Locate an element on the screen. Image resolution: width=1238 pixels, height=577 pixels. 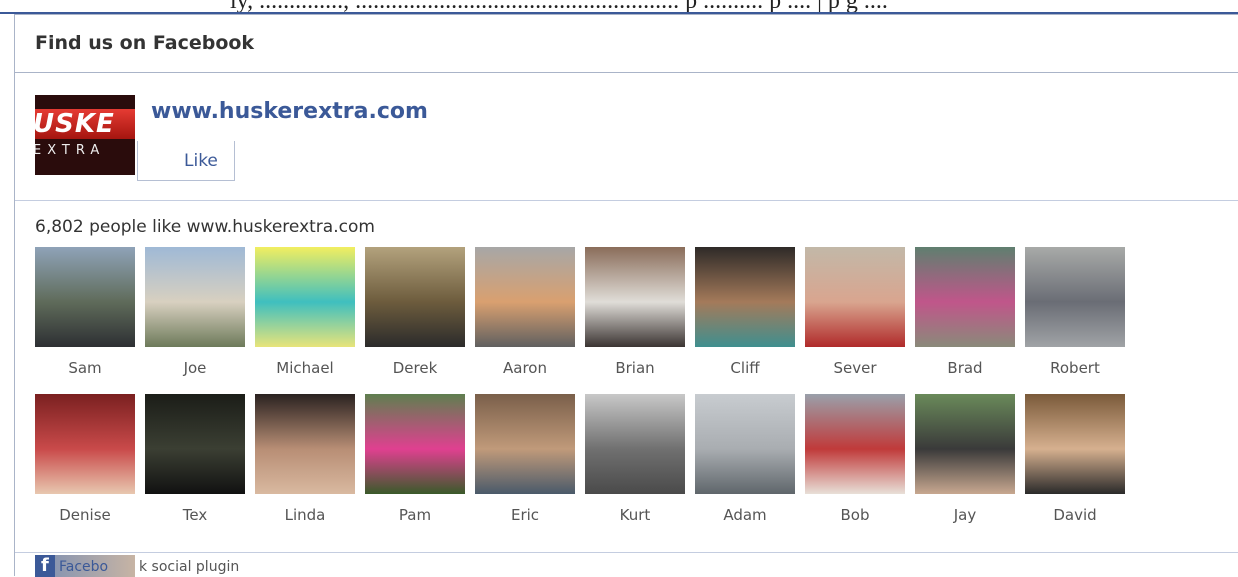
fan-item: Brian is located at coordinates (635, 312).